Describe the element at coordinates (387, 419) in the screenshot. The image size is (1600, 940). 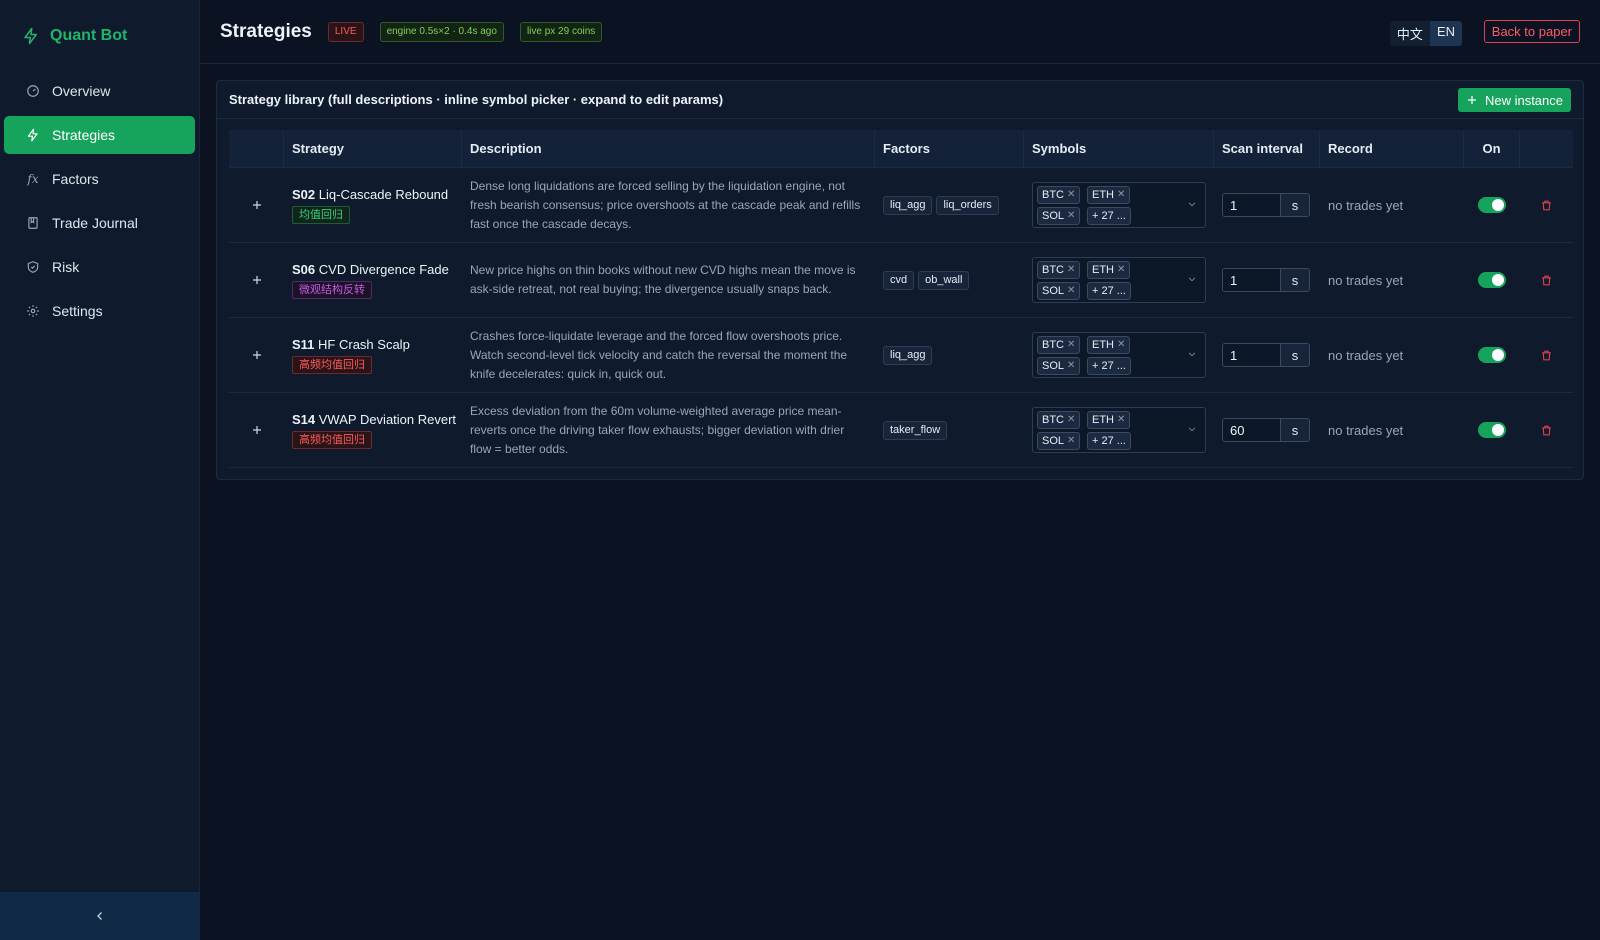
I see `strategy-title: VWAP Deviation Revert` at that location.